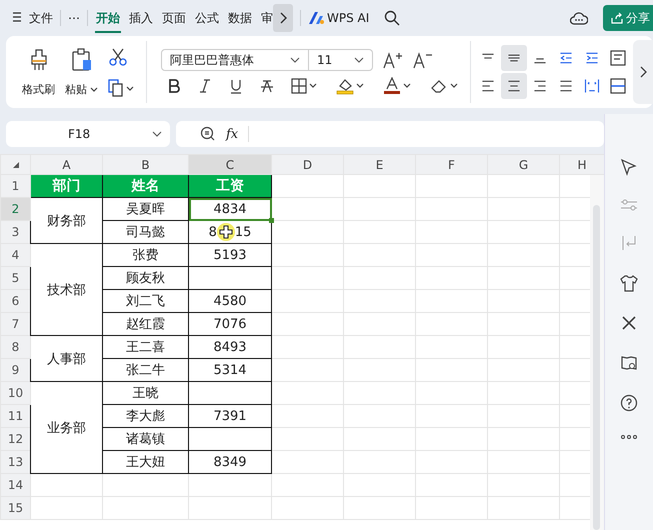  Describe the element at coordinates (66, 221) in the screenshot. I see `table-cell: 财务部` at that location.